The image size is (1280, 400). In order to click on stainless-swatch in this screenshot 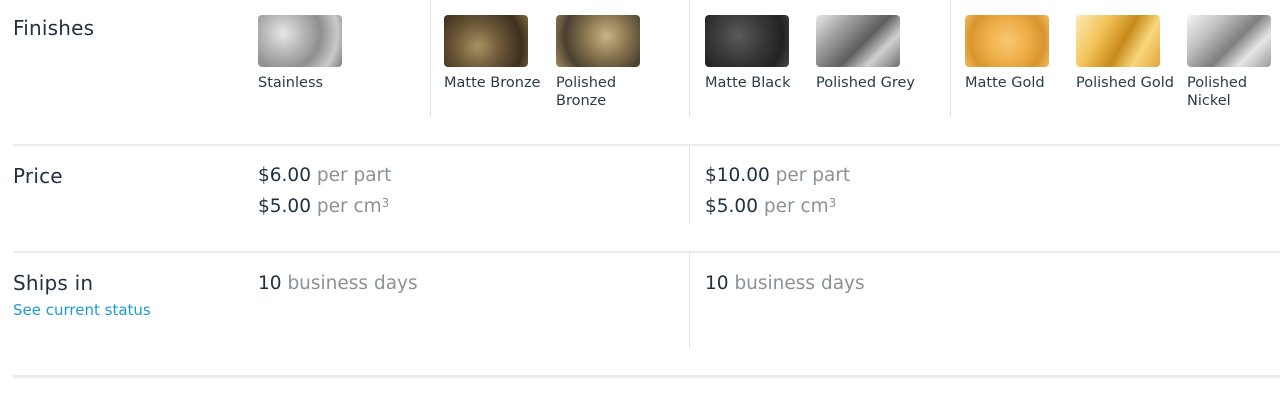, I will do `click(300, 41)`.